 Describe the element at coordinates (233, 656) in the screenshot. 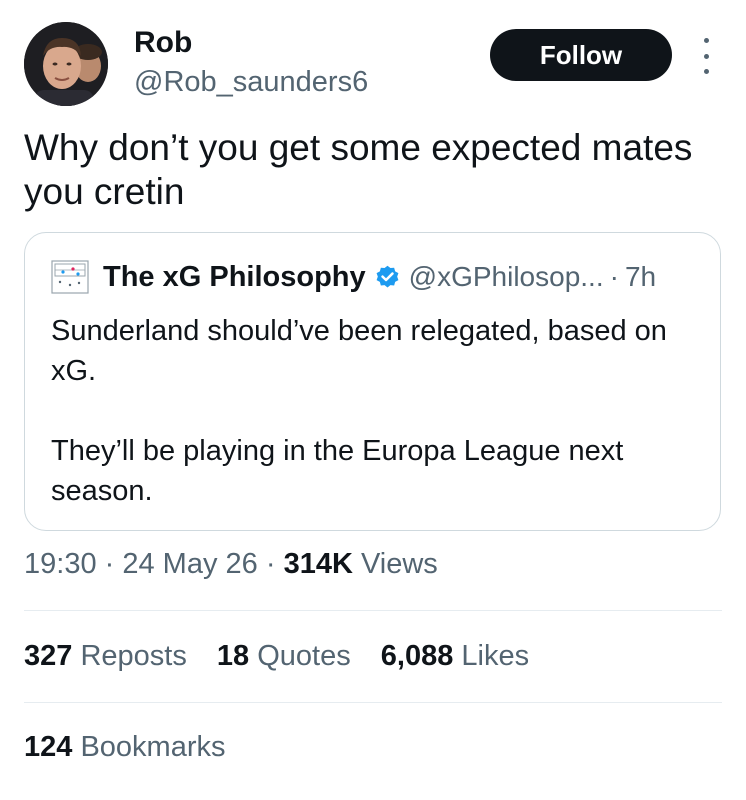

I see `quotes-count: 18` at that location.